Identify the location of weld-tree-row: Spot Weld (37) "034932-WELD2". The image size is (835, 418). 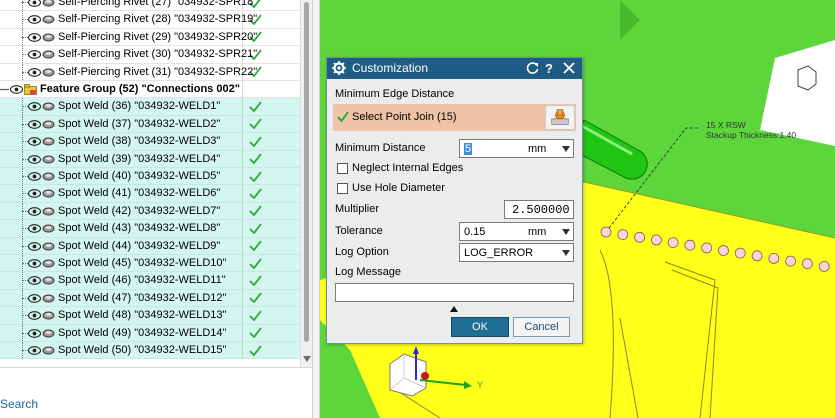
(150, 124).